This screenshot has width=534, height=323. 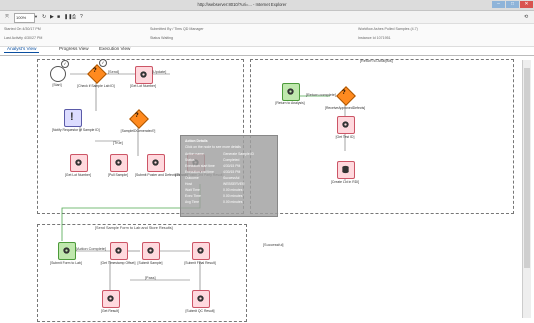 I want to click on tooltip-key: Status, so click(x=190, y=160).